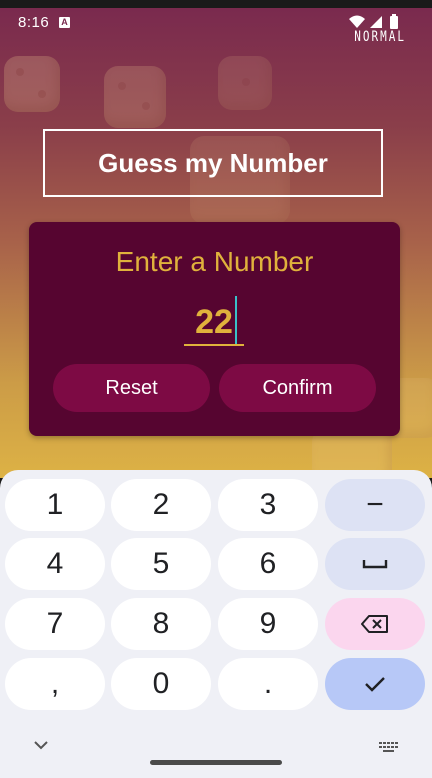  Describe the element at coordinates (297, 388) in the screenshot. I see `confirm-button: Confirm` at that location.